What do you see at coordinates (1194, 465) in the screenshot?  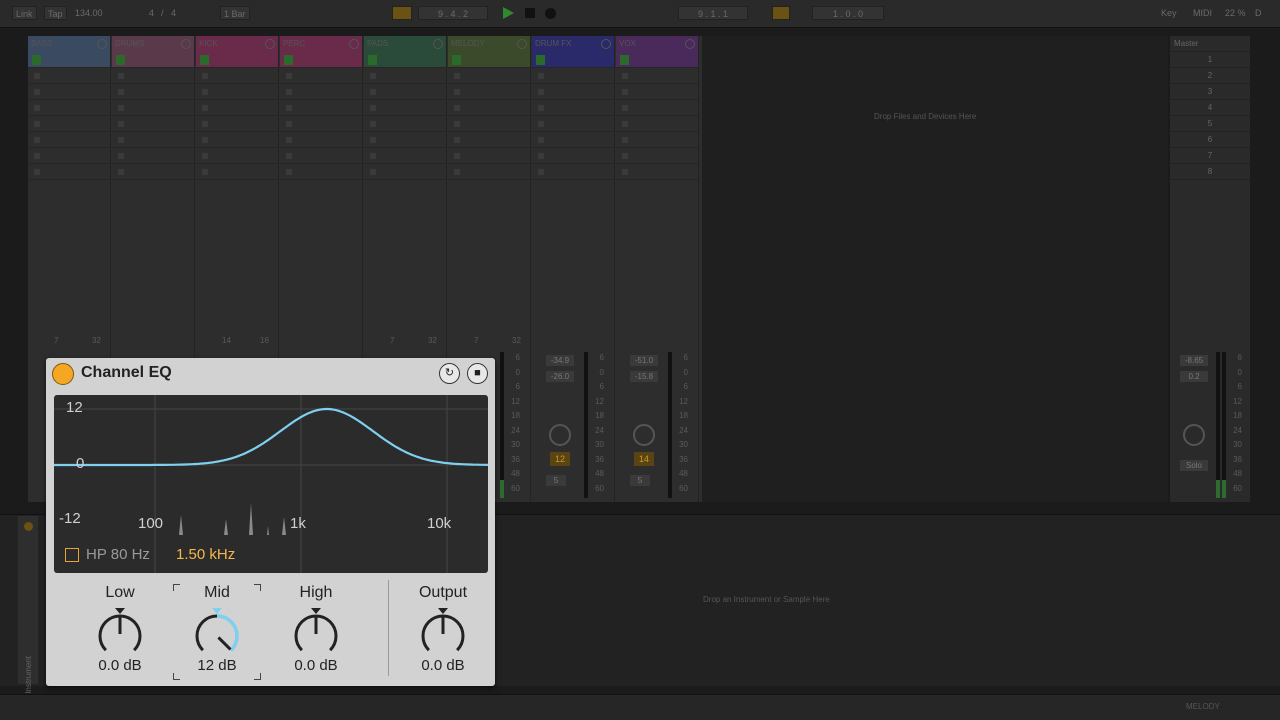 I see `master-solo: Solo` at bounding box center [1194, 465].